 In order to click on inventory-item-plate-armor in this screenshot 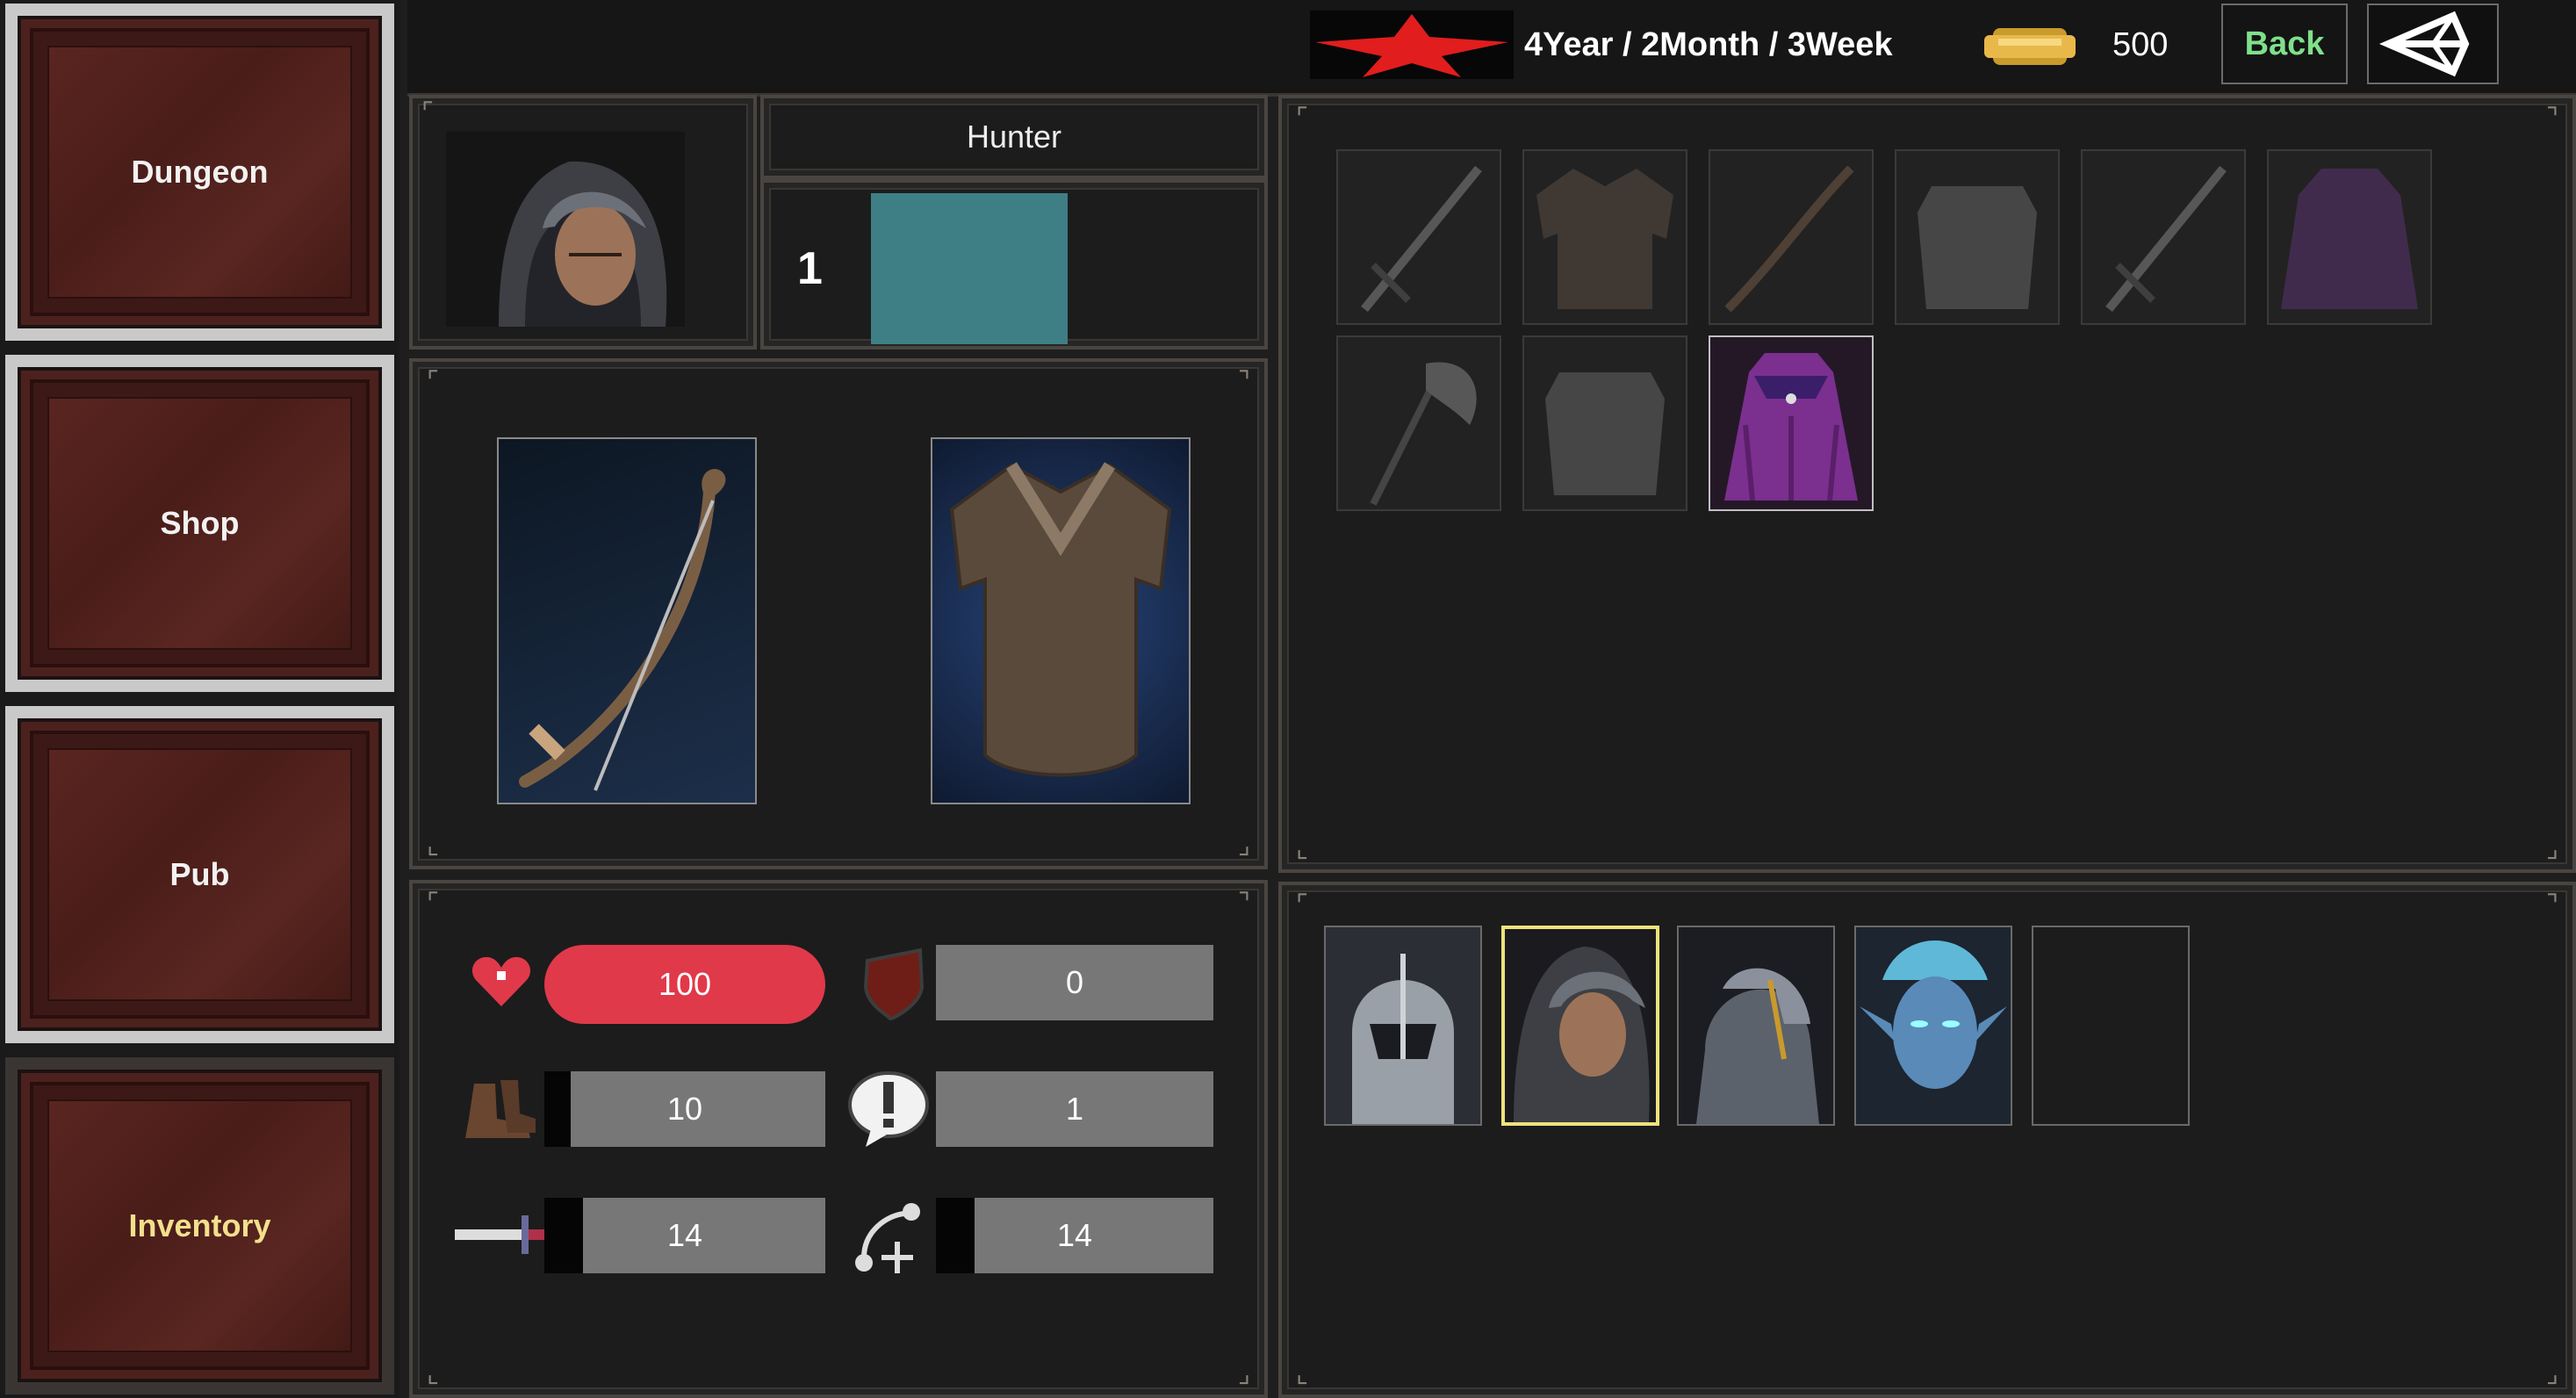, I will do `click(1977, 237)`.